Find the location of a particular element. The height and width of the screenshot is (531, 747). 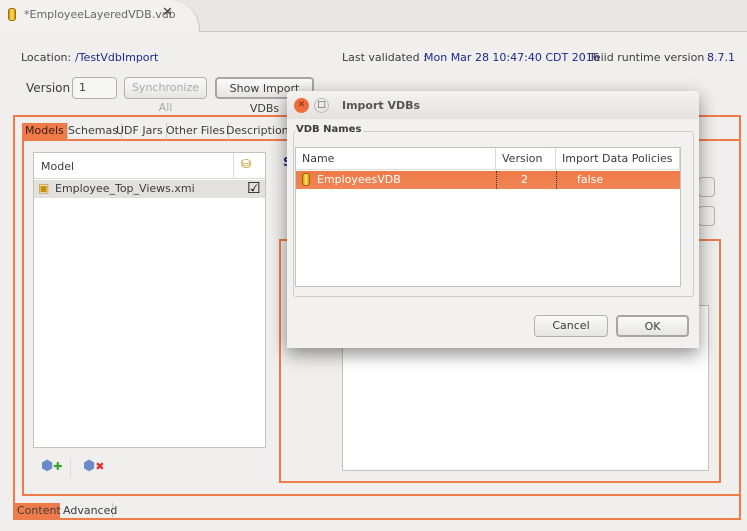

name-column-header: Name is located at coordinates (396, 159).